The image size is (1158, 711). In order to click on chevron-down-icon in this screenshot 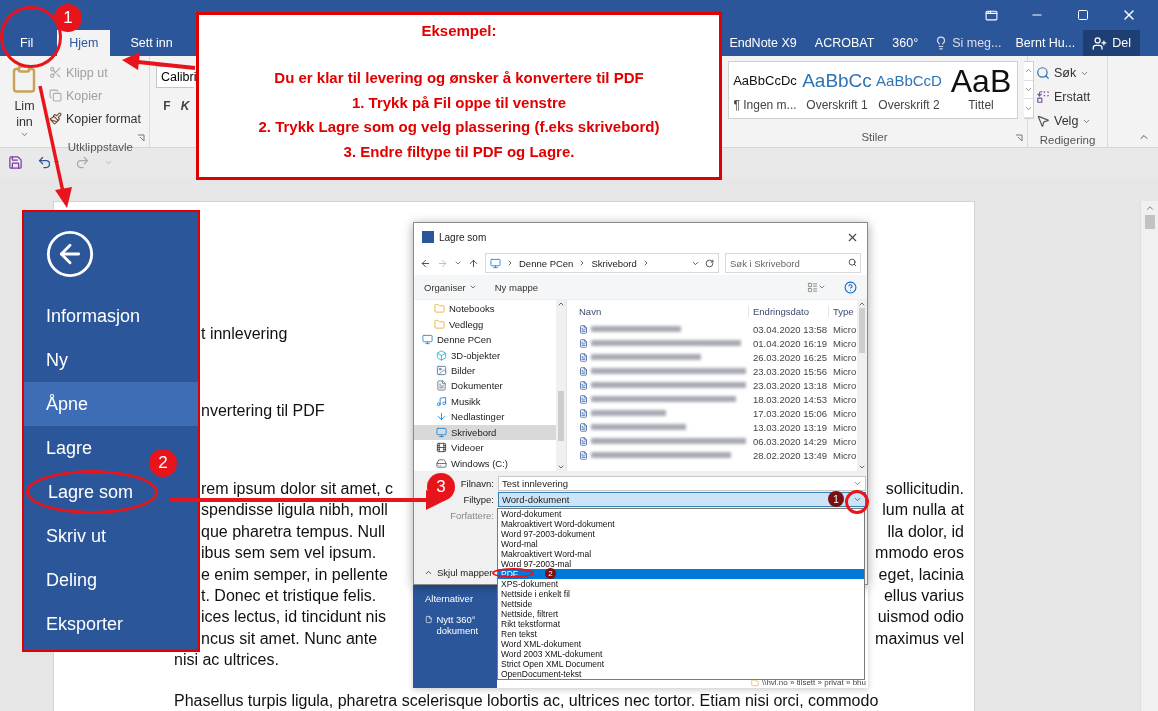, I will do `click(561, 467)`.